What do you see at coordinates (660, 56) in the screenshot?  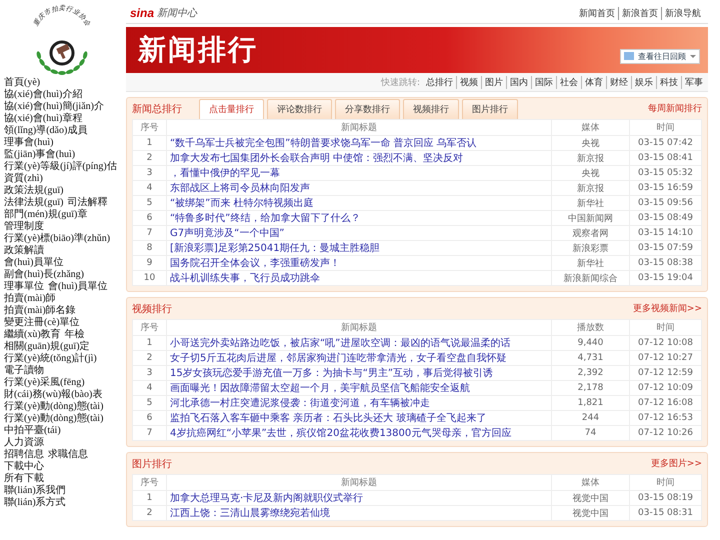 I see `date-picker: 查看往日回顾` at bounding box center [660, 56].